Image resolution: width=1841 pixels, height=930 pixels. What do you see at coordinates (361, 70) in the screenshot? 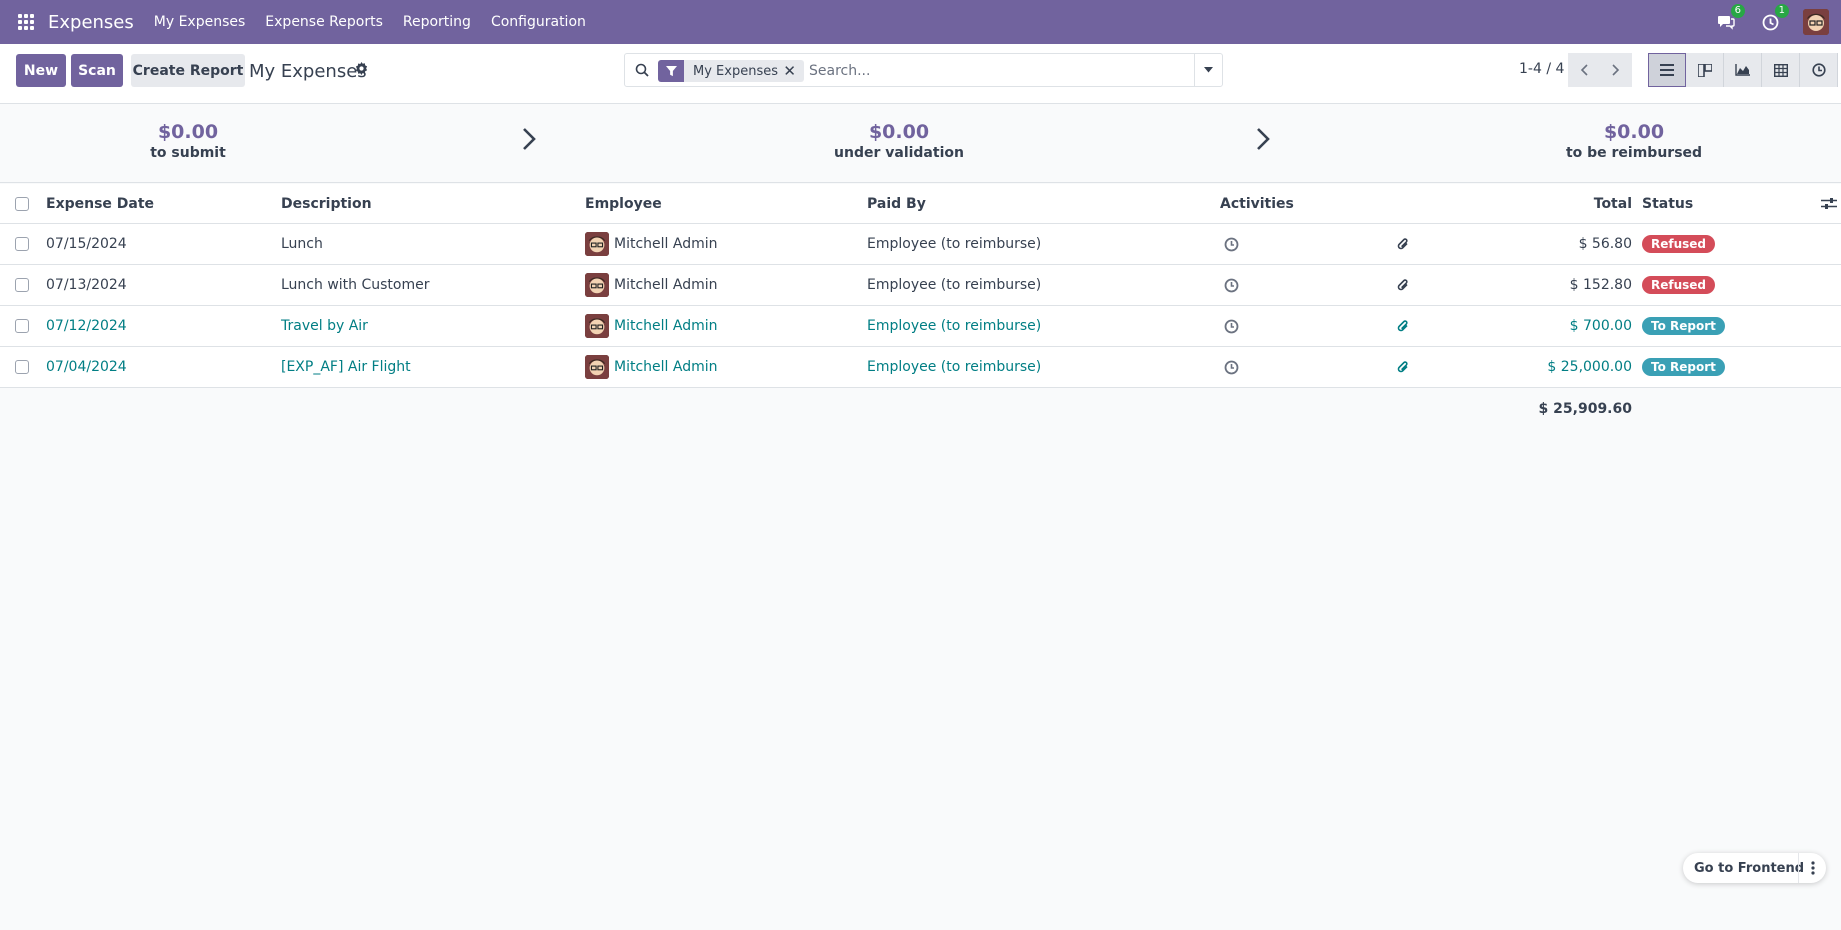
I see `gear-icon` at bounding box center [361, 70].